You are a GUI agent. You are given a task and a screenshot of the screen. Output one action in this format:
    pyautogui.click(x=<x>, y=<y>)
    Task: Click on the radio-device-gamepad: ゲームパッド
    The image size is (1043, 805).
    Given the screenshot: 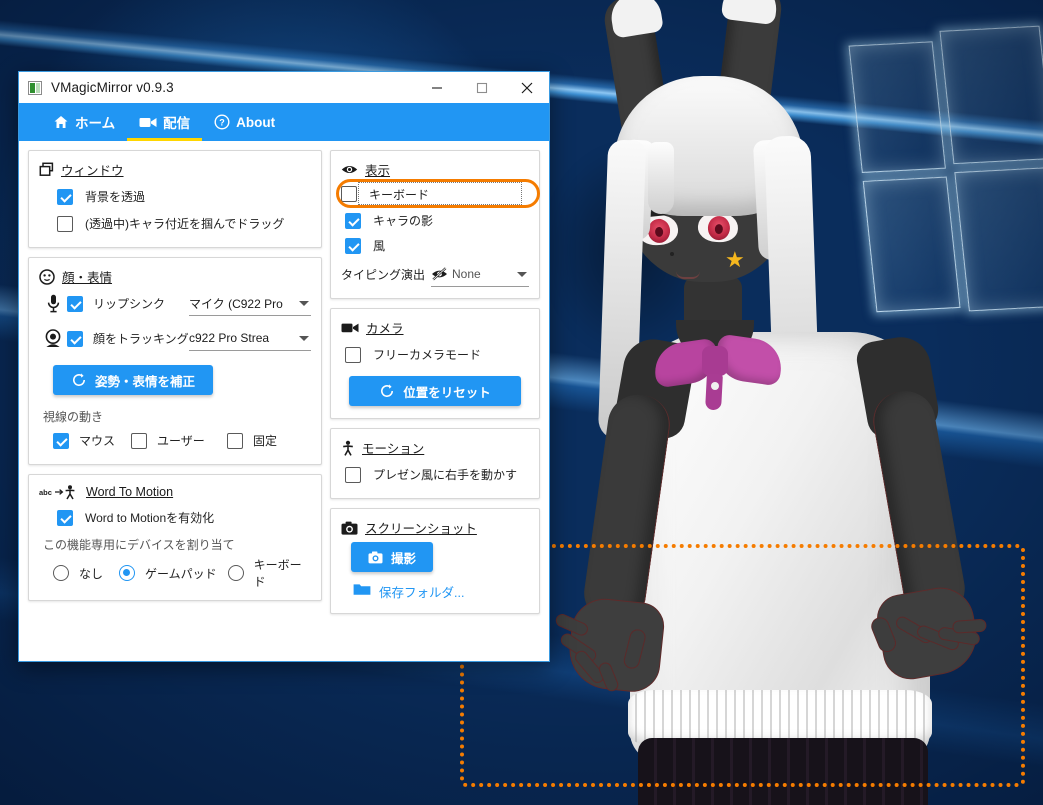 What is the action you would take?
    pyautogui.click(x=173, y=573)
    